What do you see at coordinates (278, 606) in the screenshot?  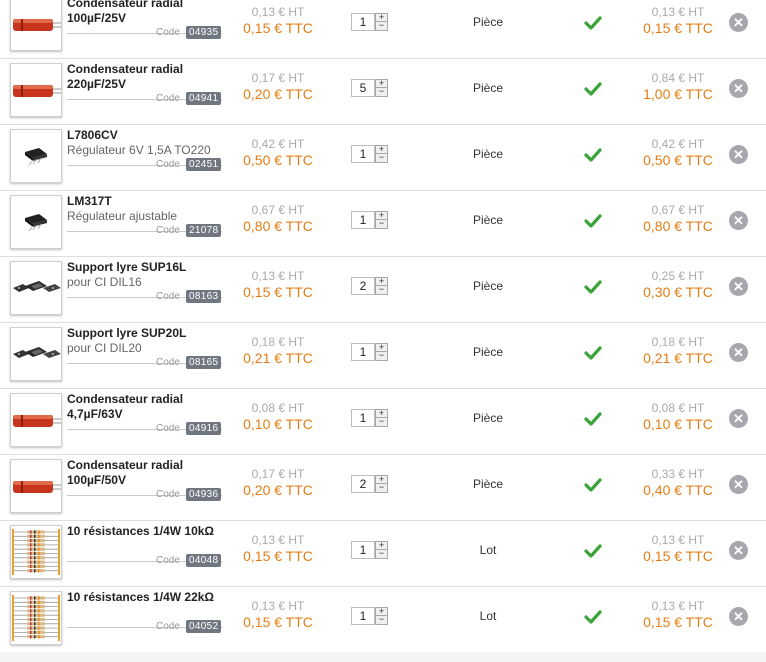 I see `unit-price-ht: 0,13 € HT` at bounding box center [278, 606].